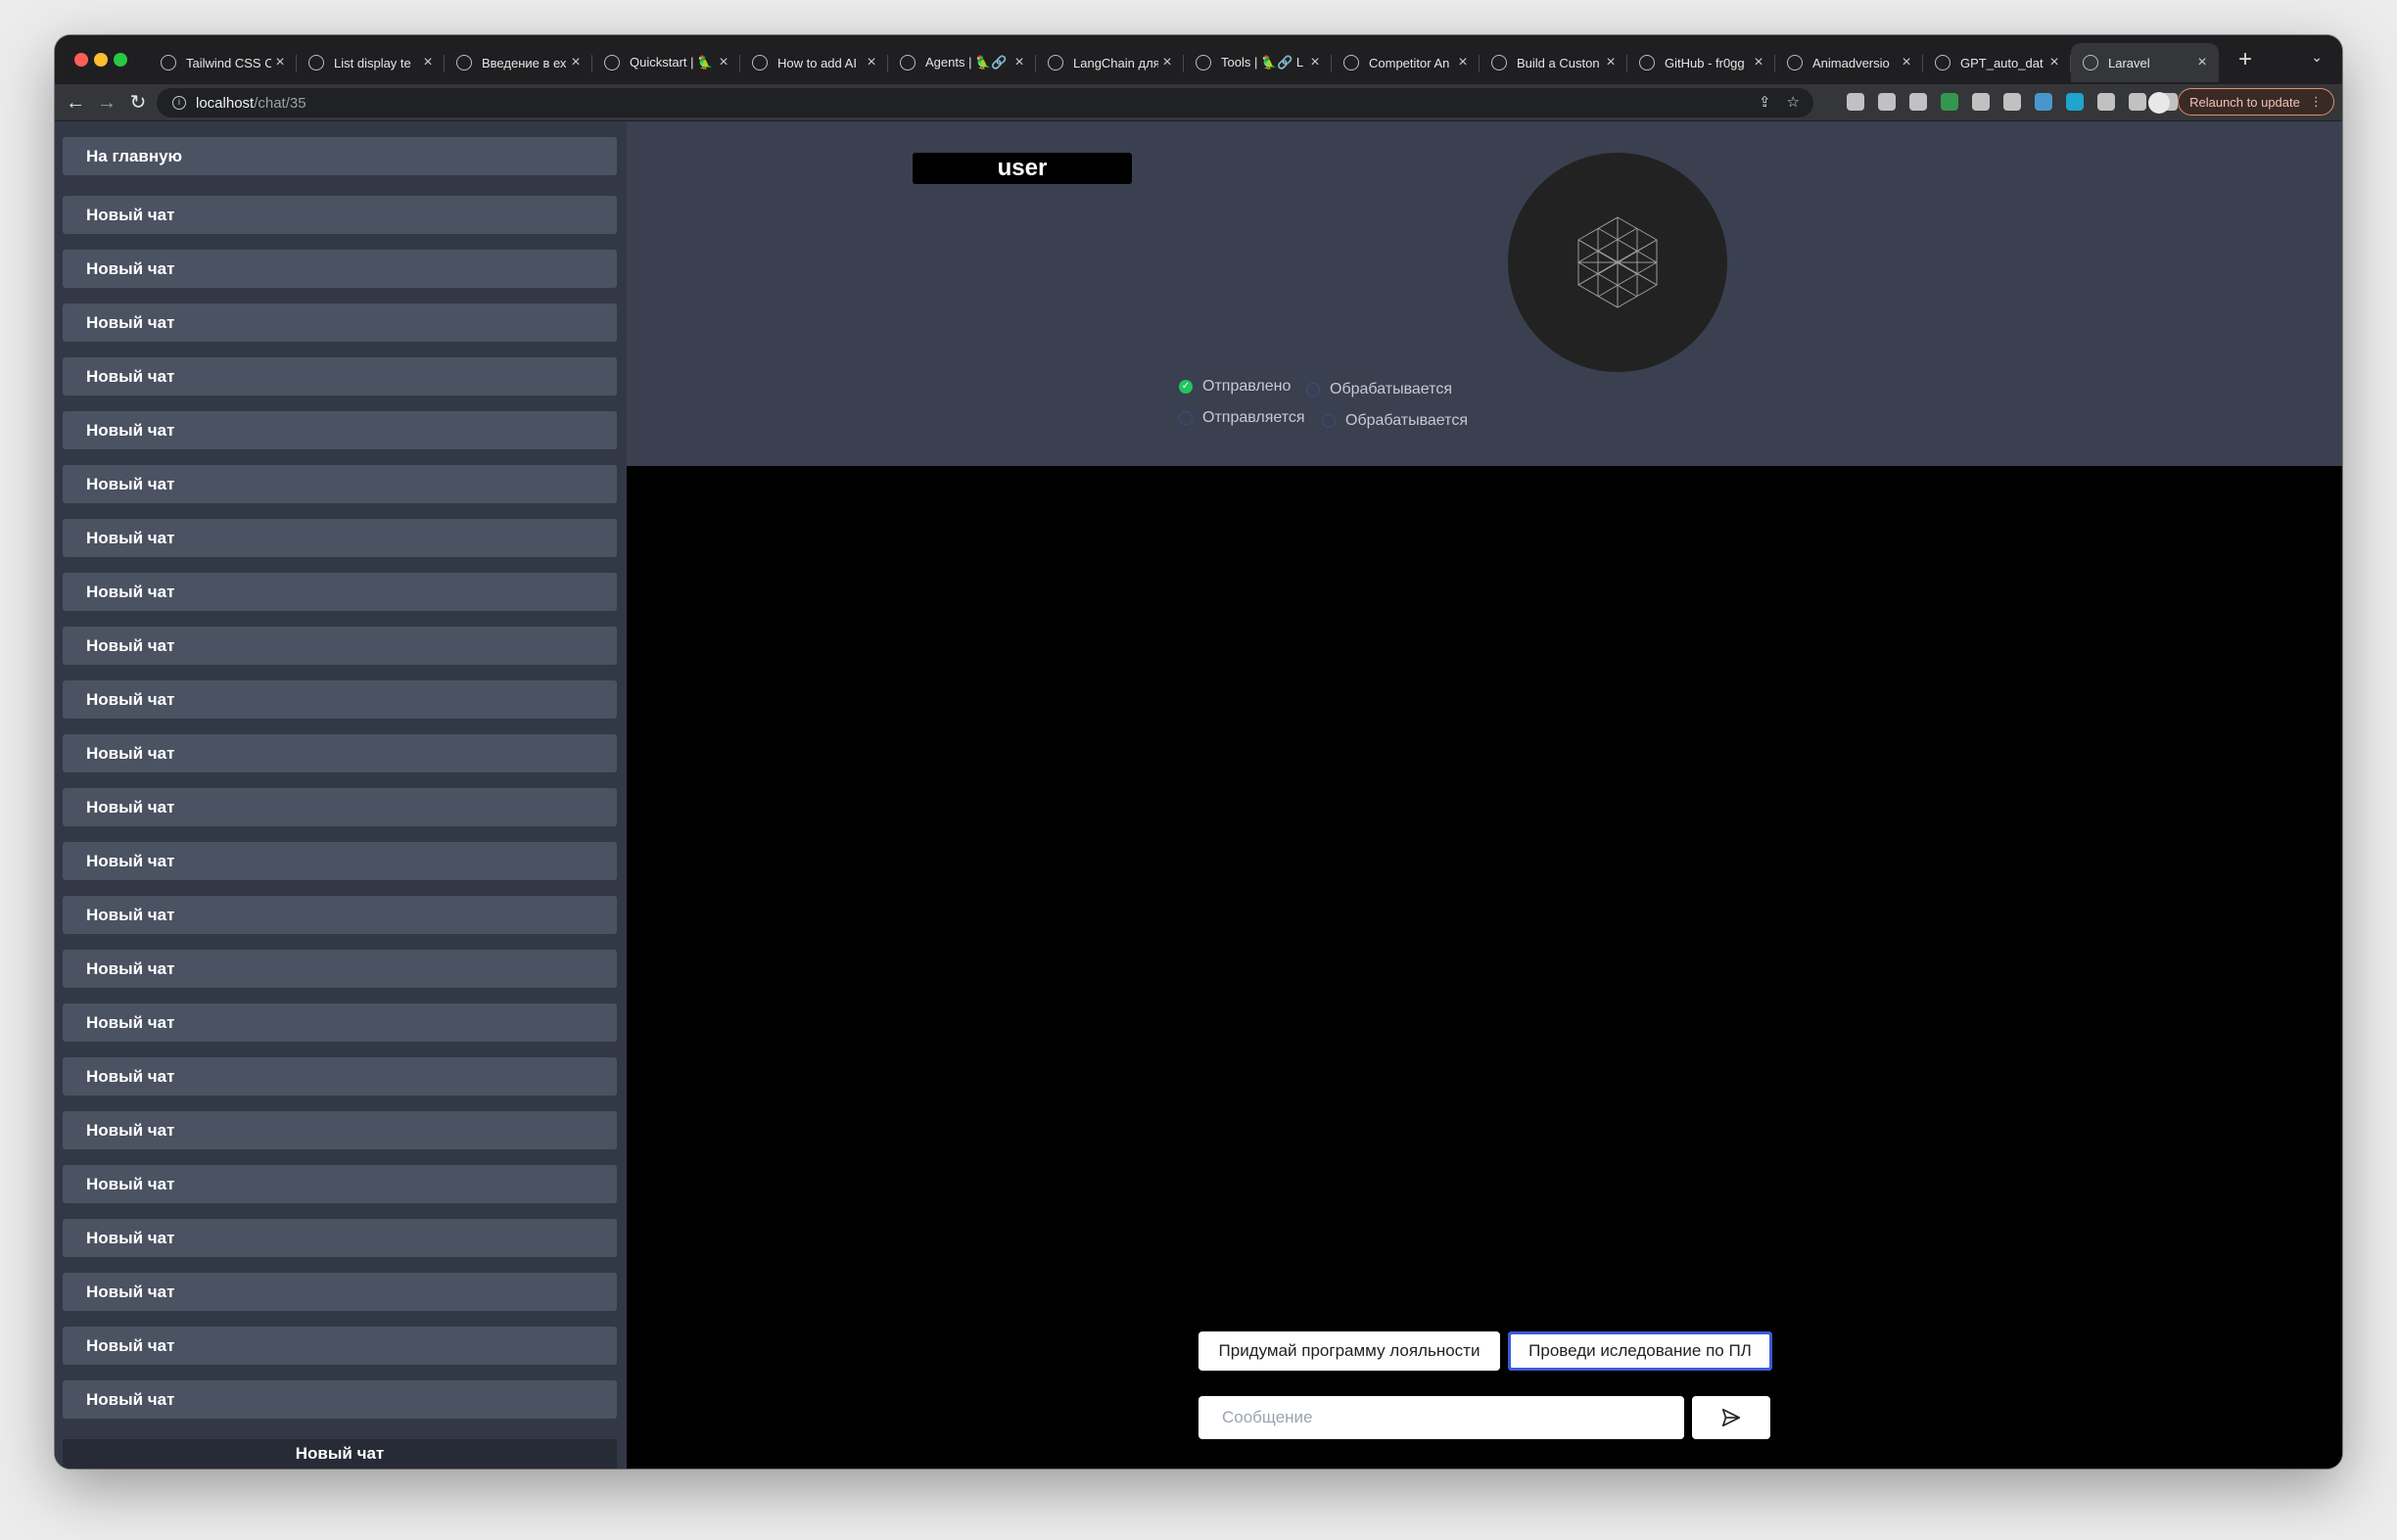 The image size is (2397, 1540). I want to click on download-blue-icon, so click(2043, 102).